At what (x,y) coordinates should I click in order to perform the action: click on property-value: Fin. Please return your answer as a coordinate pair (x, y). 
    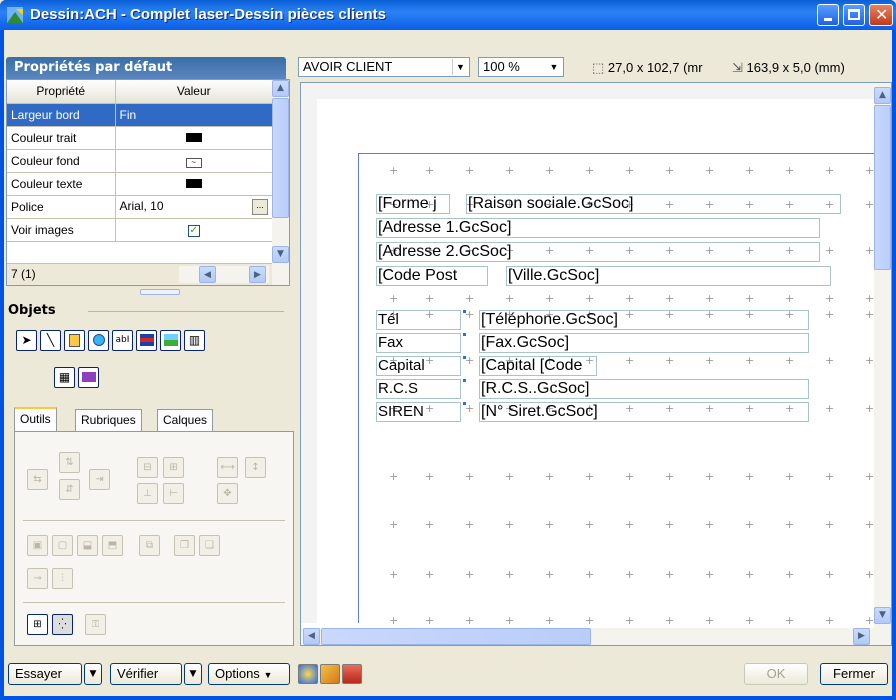
    Looking at the image, I should click on (194, 115).